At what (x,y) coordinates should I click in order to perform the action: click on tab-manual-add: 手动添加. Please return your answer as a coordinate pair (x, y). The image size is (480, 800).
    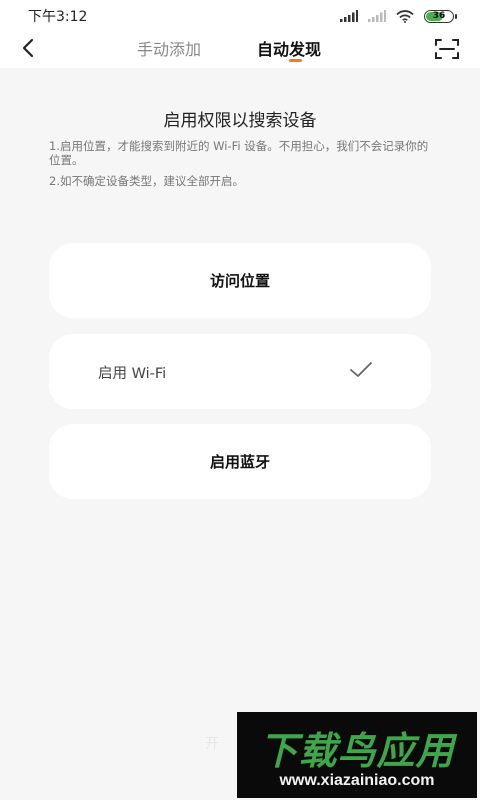
    Looking at the image, I should click on (169, 48).